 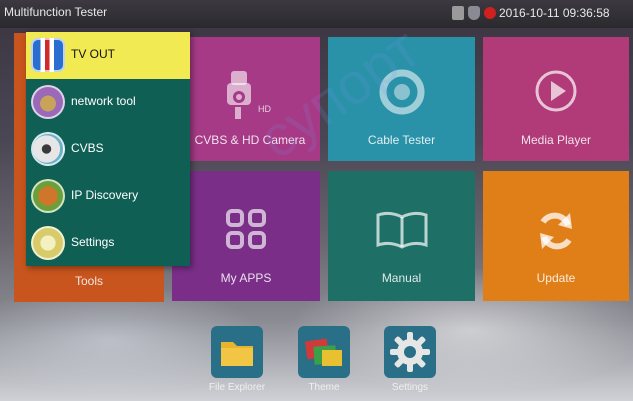 What do you see at coordinates (93, 54) in the screenshot?
I see `menu-item-tv-out-label: TV OUT` at bounding box center [93, 54].